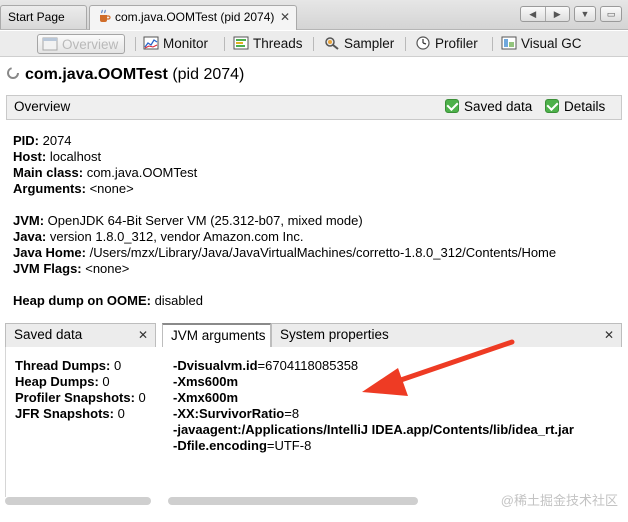 The image size is (628, 522). What do you see at coordinates (62, 381) in the screenshot?
I see `saved-heap-dumps: Heap Dumps: 0` at bounding box center [62, 381].